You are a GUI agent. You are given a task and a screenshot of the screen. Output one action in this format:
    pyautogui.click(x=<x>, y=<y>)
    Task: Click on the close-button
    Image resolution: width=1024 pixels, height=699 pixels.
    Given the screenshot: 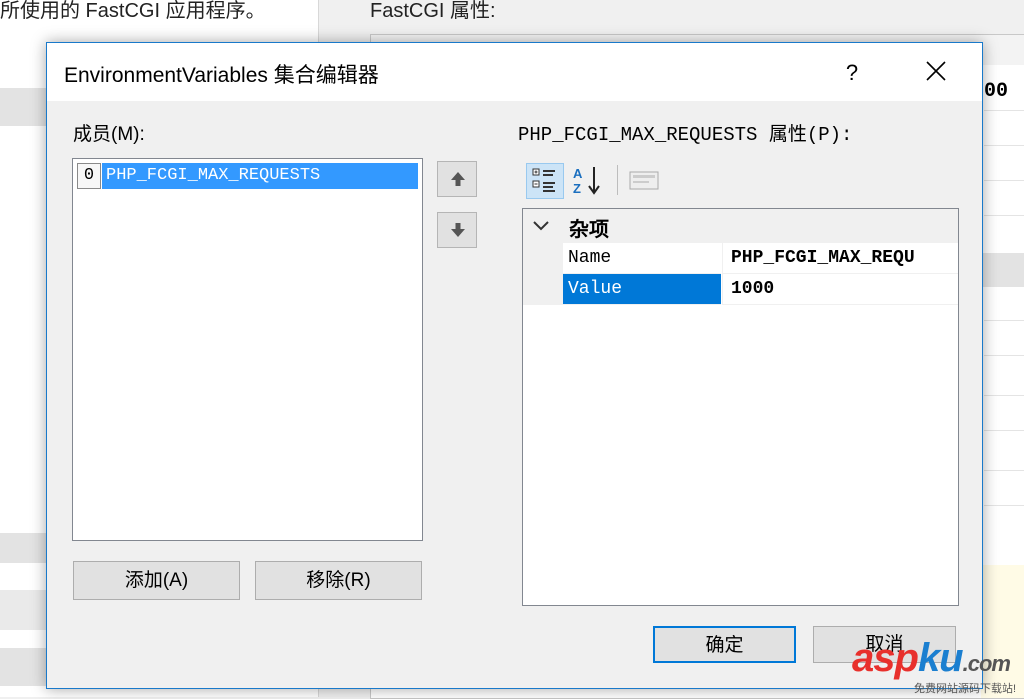 What is the action you would take?
    pyautogui.click(x=936, y=71)
    